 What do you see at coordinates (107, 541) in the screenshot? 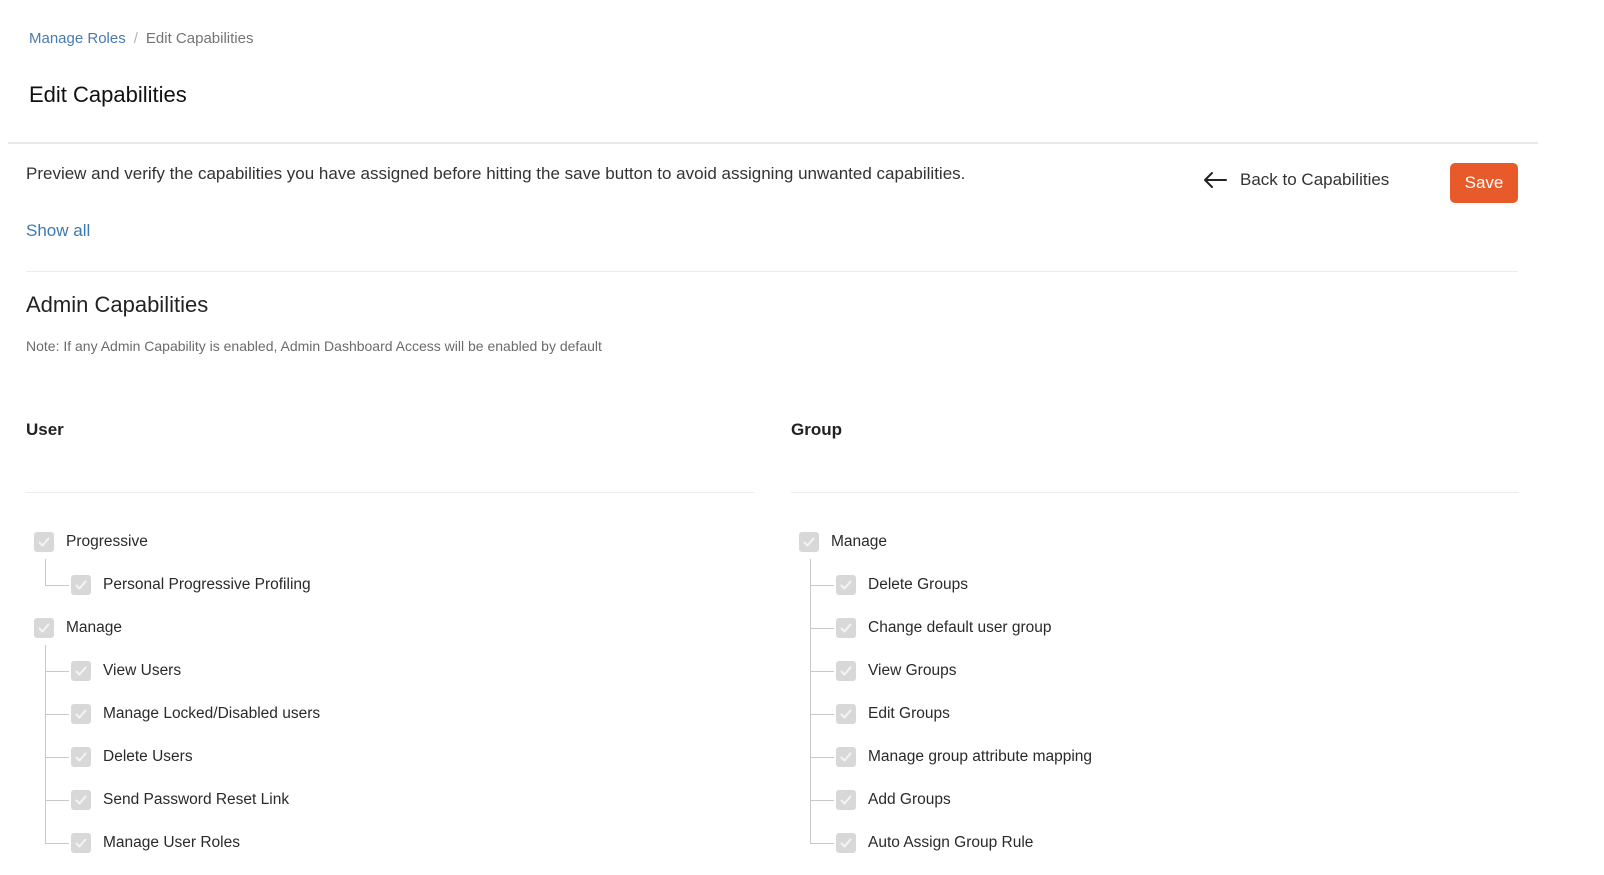
I see `capability-group-label: Progressive` at bounding box center [107, 541].